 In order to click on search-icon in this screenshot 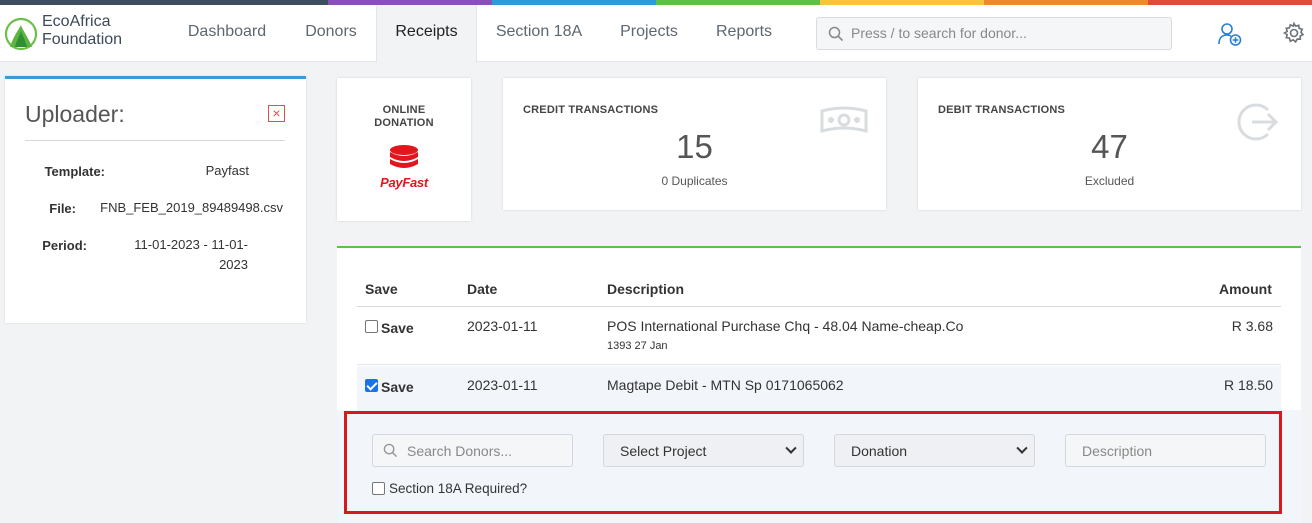, I will do `click(836, 34)`.